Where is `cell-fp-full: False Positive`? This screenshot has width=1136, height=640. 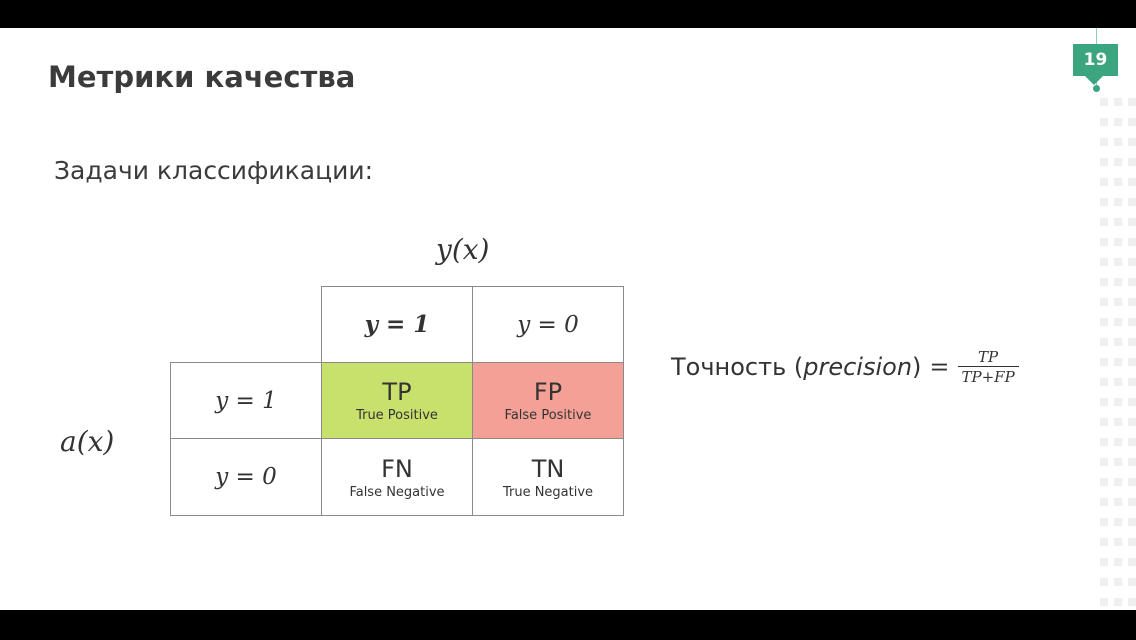 cell-fp-full: False Positive is located at coordinates (548, 415).